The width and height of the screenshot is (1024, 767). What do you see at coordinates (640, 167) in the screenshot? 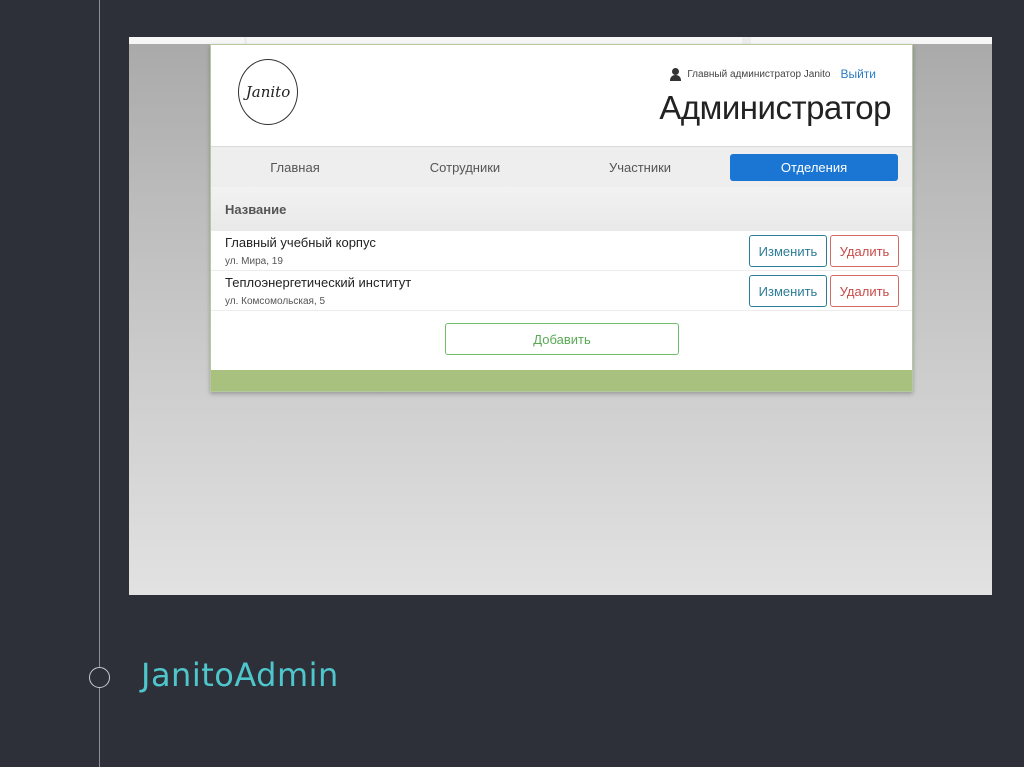
I see `tab-participants: Участники` at bounding box center [640, 167].